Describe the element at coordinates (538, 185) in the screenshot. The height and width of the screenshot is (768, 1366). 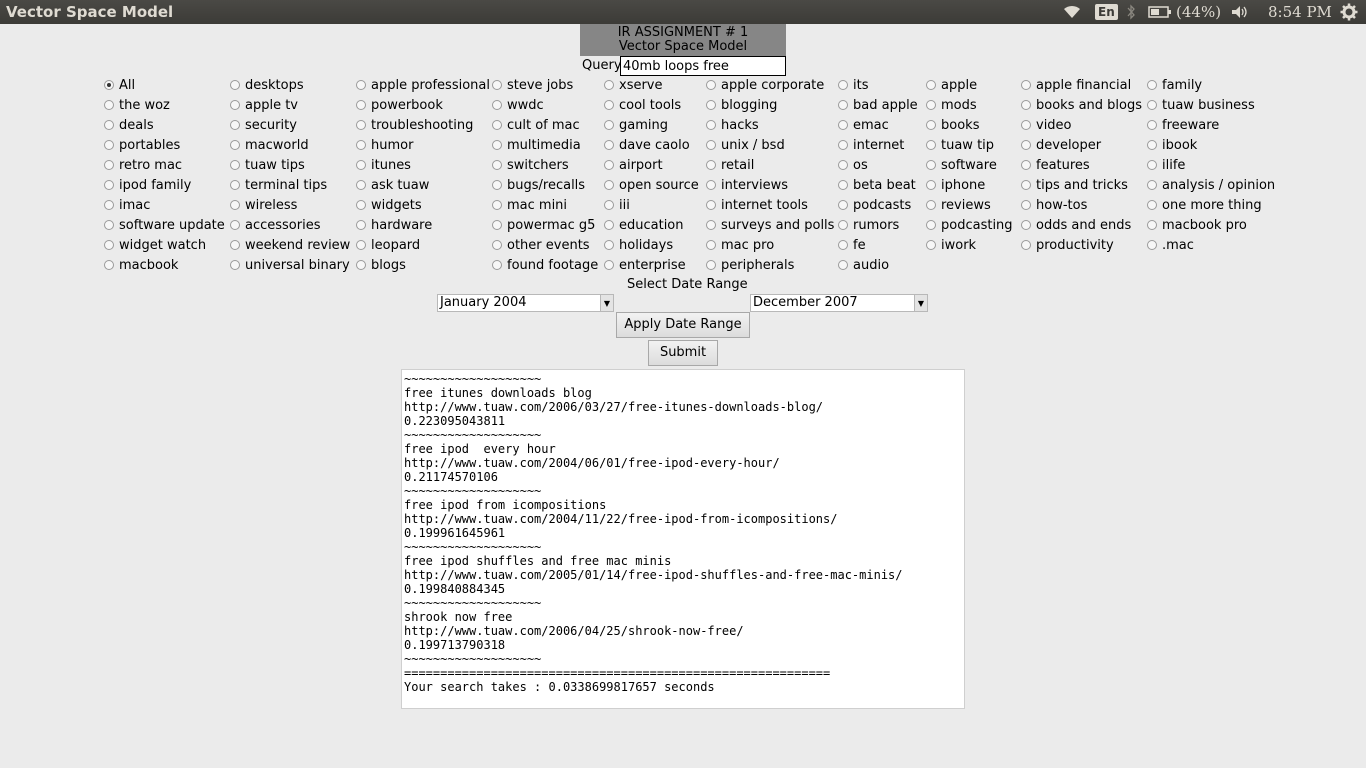
I see `category-radio: bugs/recalls` at that location.